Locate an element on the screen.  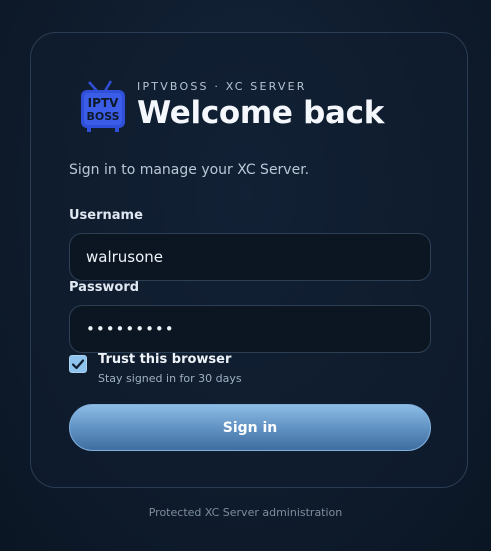
username-label: Username is located at coordinates (106, 215).